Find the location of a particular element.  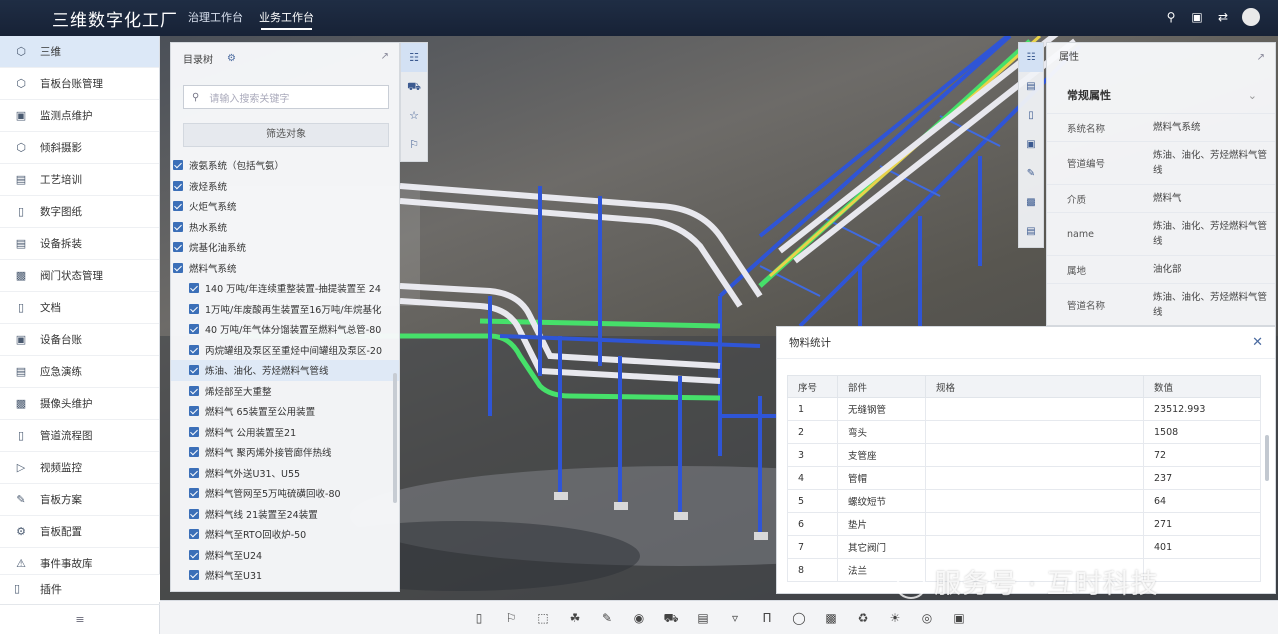

catalog-scrollbar is located at coordinates (395, 438).